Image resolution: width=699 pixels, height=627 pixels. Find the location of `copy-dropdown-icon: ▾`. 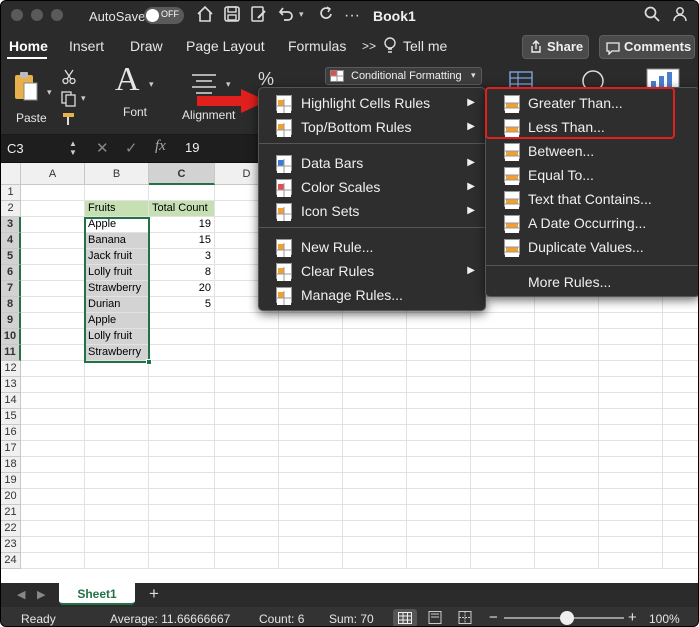

copy-dropdown-icon: ▾ is located at coordinates (83, 98).